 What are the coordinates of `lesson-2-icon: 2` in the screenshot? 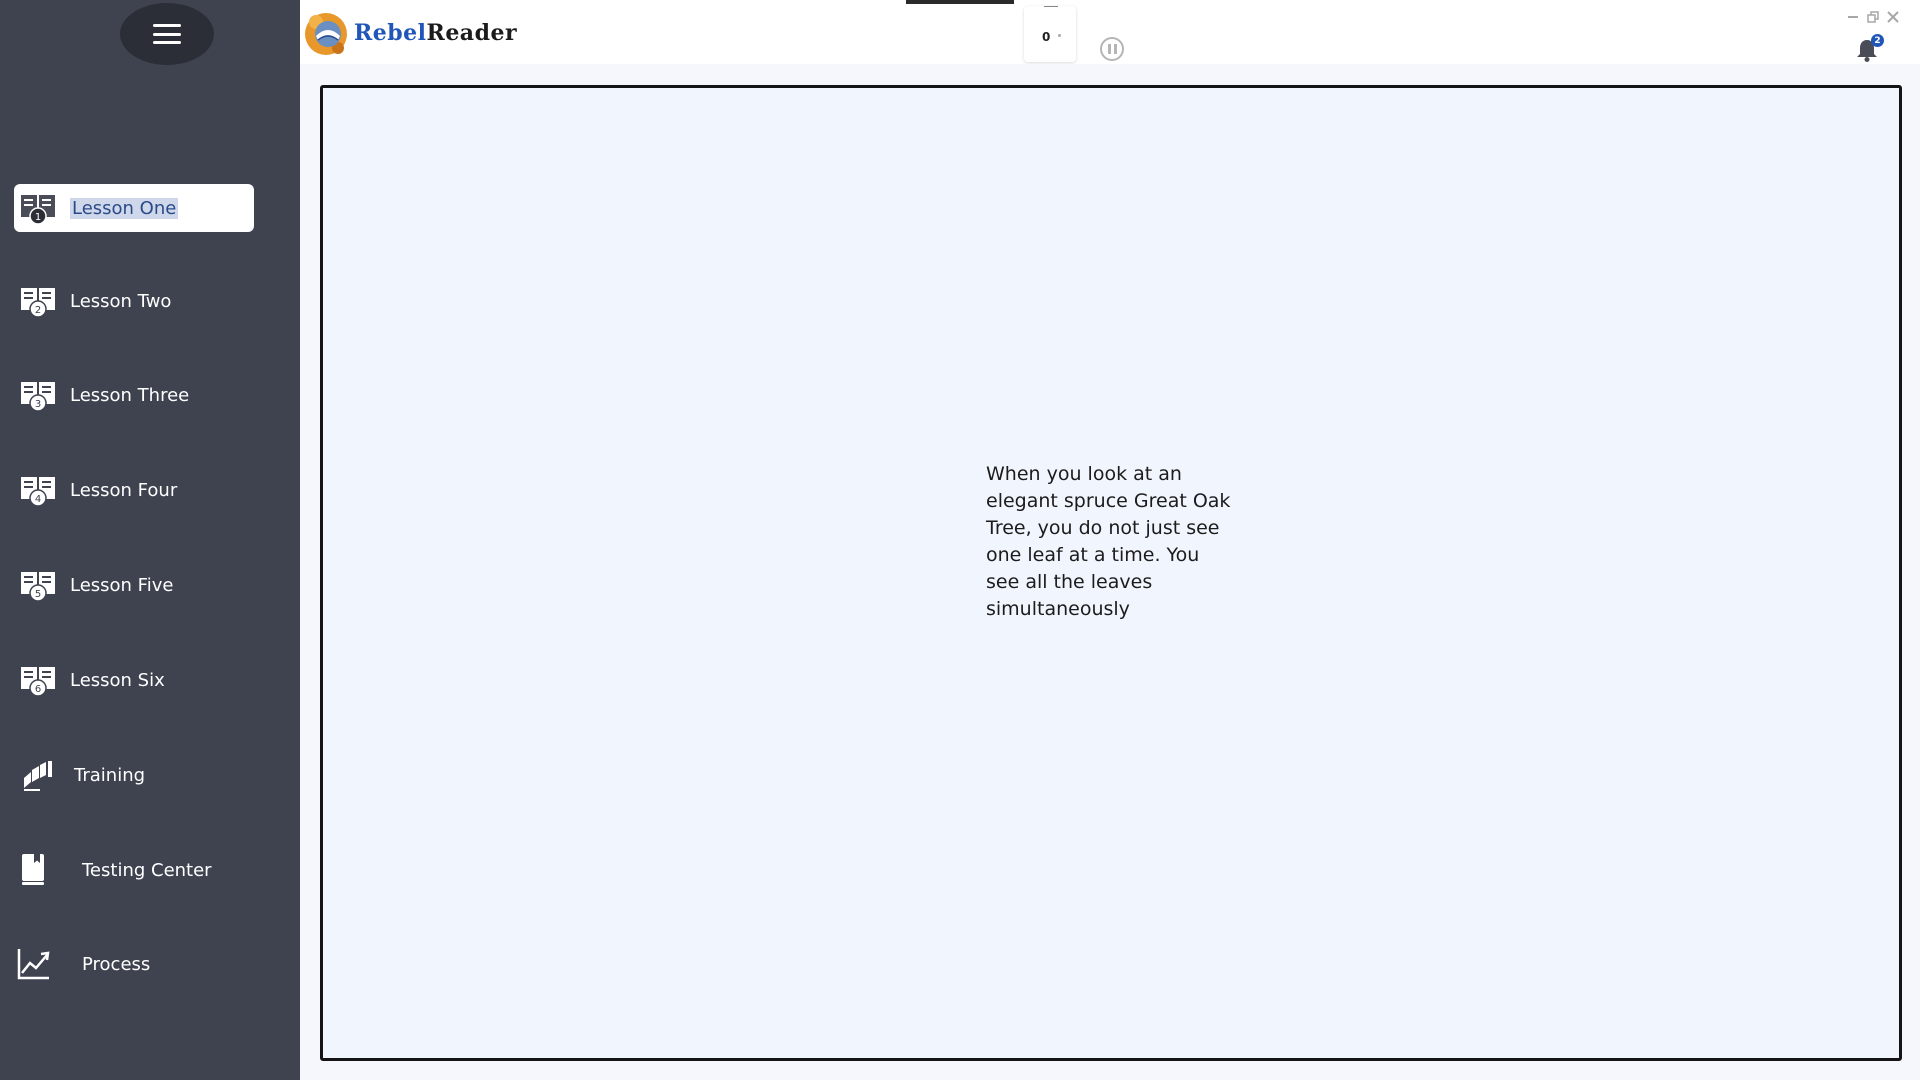 It's located at (38, 301).